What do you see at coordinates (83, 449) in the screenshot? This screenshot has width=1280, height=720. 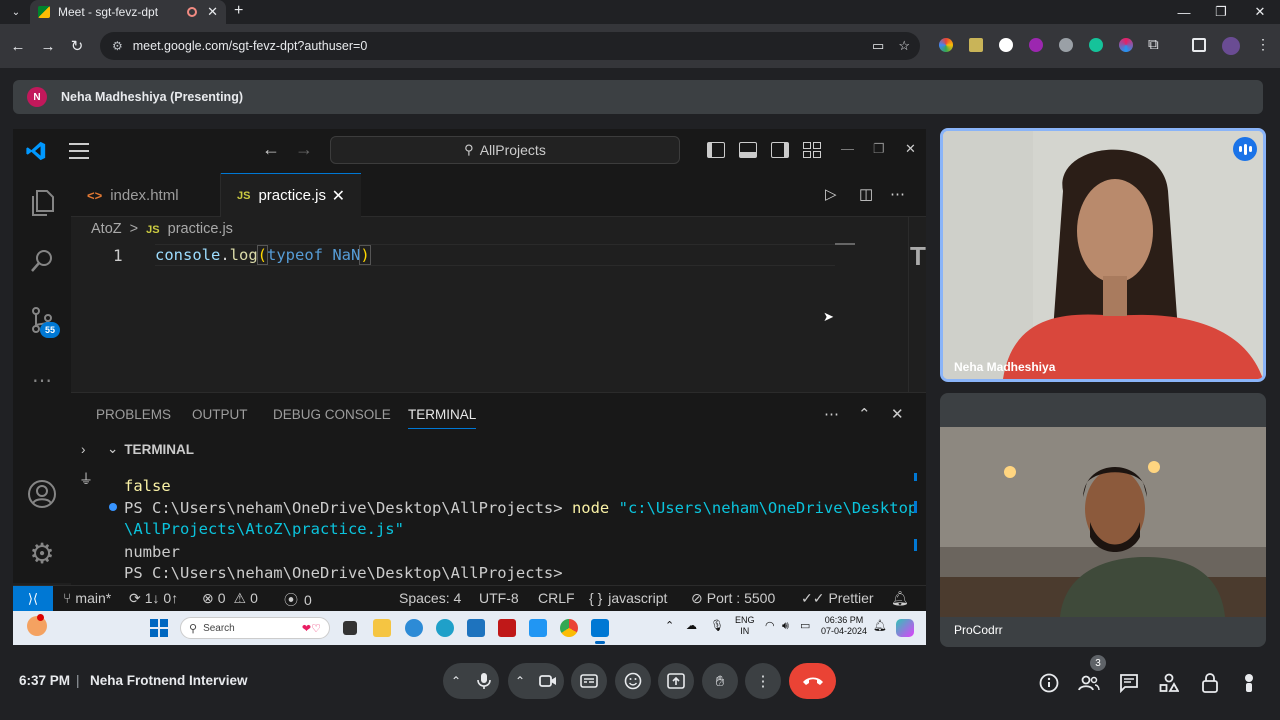 I see `chevron-right-icon: ›` at bounding box center [83, 449].